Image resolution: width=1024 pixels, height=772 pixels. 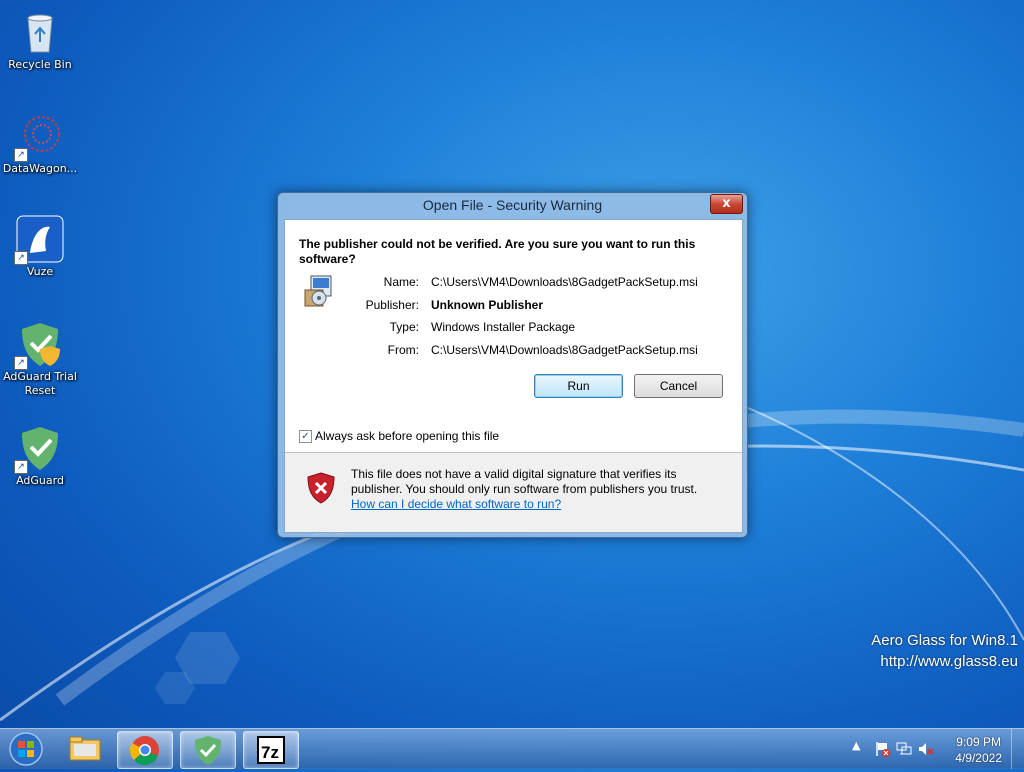 I want to click on svg-text: 7z, so click(x=270, y=752).